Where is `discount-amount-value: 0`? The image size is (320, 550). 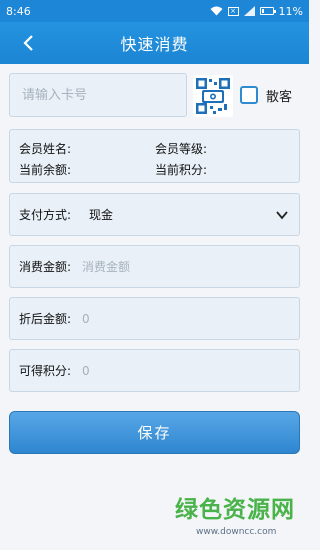 discount-amount-value: 0 is located at coordinates (86, 318).